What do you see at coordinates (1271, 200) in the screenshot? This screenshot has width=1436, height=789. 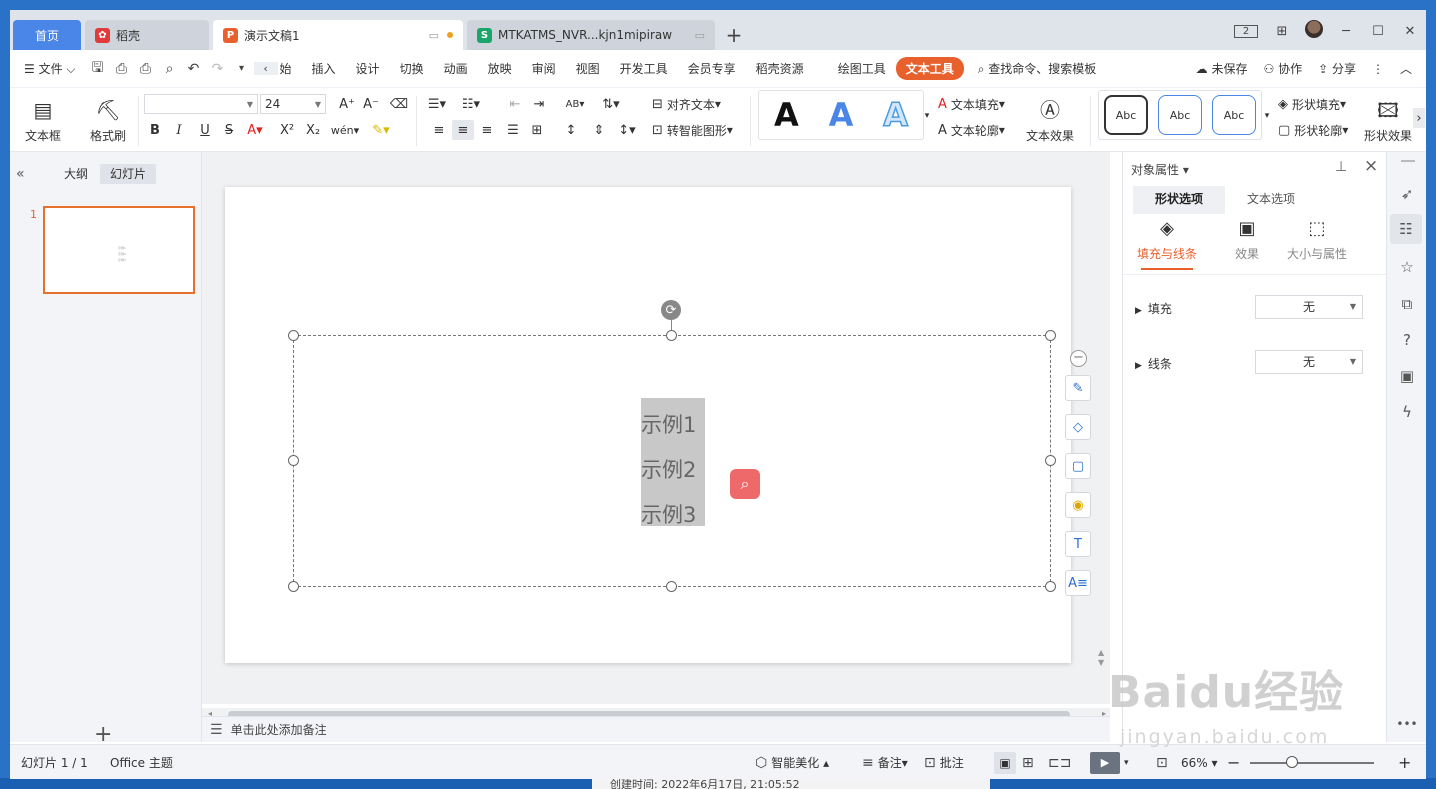 I see `tab-text-options: 文本选项` at bounding box center [1271, 200].